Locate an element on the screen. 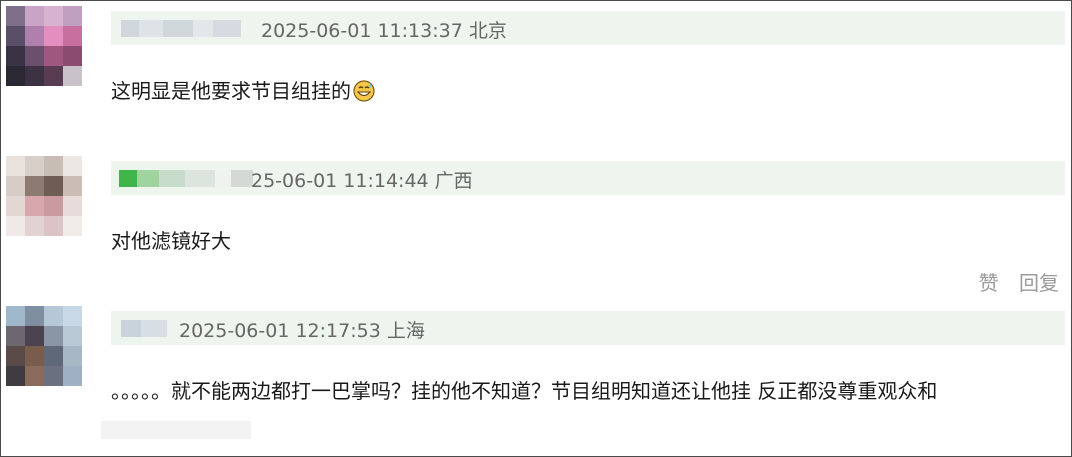  comment-meta: 2025-06-01 12:17:53 上海 is located at coordinates (302, 331).